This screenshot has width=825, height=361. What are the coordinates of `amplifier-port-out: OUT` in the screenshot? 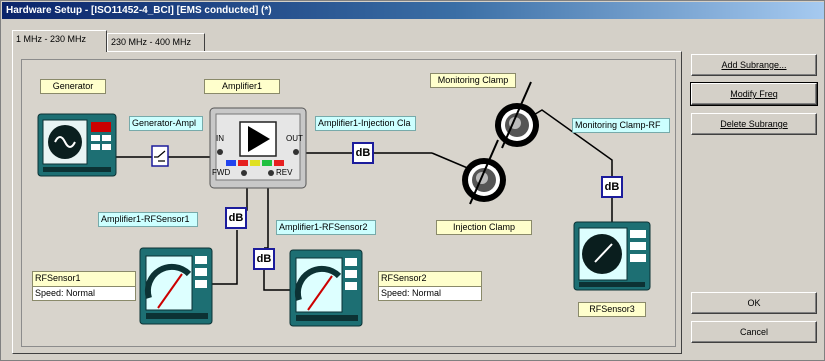 It's located at (294, 138).